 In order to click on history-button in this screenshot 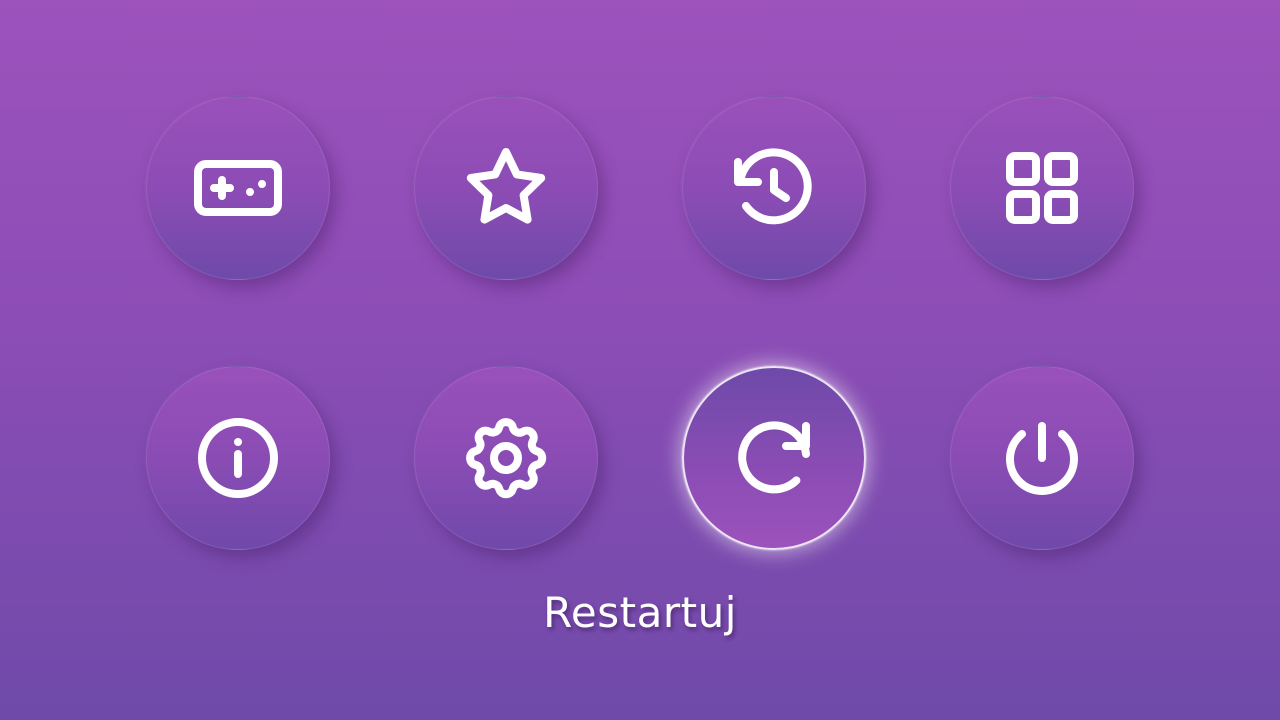, I will do `click(774, 188)`.